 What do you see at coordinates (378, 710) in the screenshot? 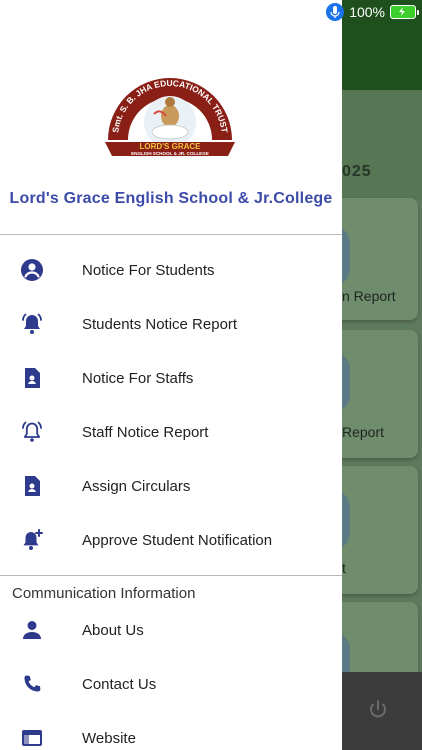
I see `power-icon` at bounding box center [378, 710].